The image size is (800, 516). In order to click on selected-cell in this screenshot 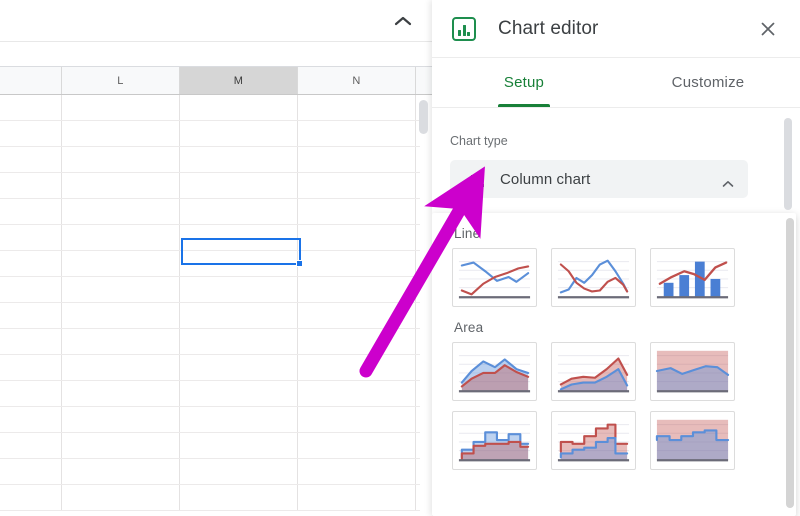, I will do `click(242, 252)`.